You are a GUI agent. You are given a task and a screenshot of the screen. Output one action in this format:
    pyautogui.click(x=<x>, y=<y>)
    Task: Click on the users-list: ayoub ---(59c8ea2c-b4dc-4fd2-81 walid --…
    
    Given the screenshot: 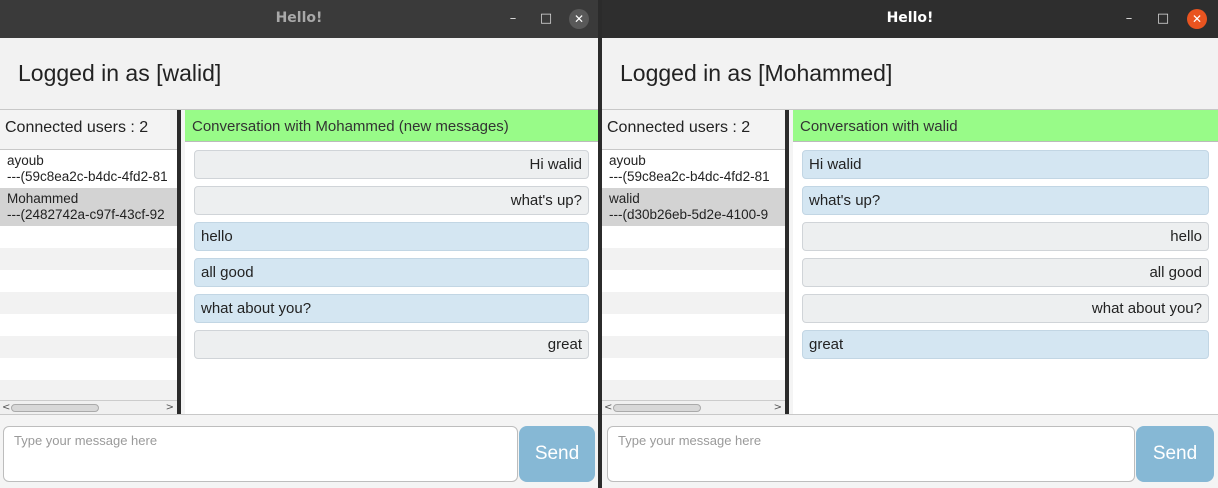 What is the action you would take?
    pyautogui.click(x=693, y=275)
    